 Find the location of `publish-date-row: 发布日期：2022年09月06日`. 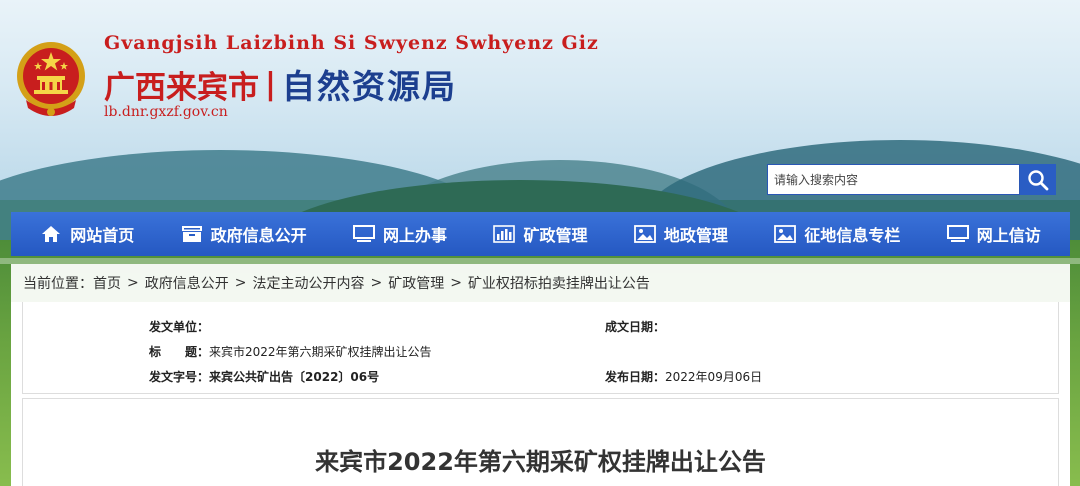

publish-date-row: 发布日期：2022年09月06日 is located at coordinates (683, 376).